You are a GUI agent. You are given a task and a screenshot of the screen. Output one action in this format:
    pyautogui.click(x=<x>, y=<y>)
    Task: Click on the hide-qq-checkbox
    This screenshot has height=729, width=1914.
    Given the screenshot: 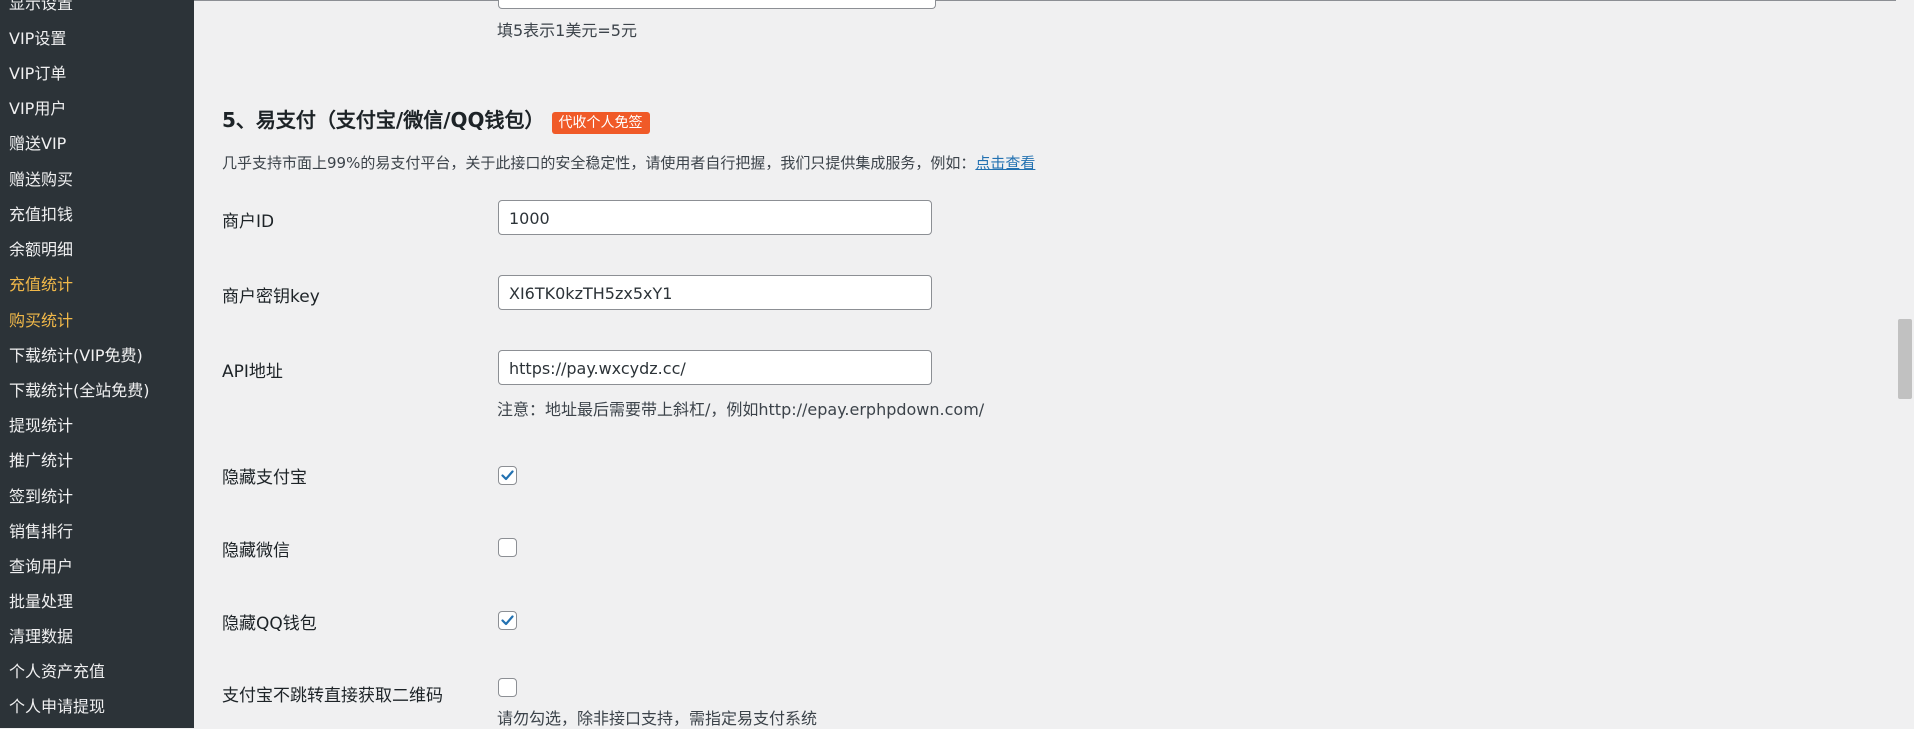 What is the action you would take?
    pyautogui.click(x=507, y=620)
    